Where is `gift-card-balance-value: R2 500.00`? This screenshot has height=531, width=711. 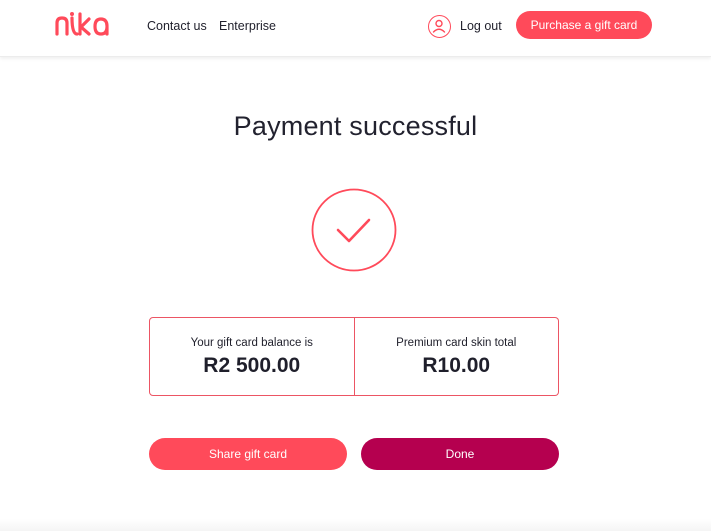 gift-card-balance-value: R2 500.00 is located at coordinates (252, 365).